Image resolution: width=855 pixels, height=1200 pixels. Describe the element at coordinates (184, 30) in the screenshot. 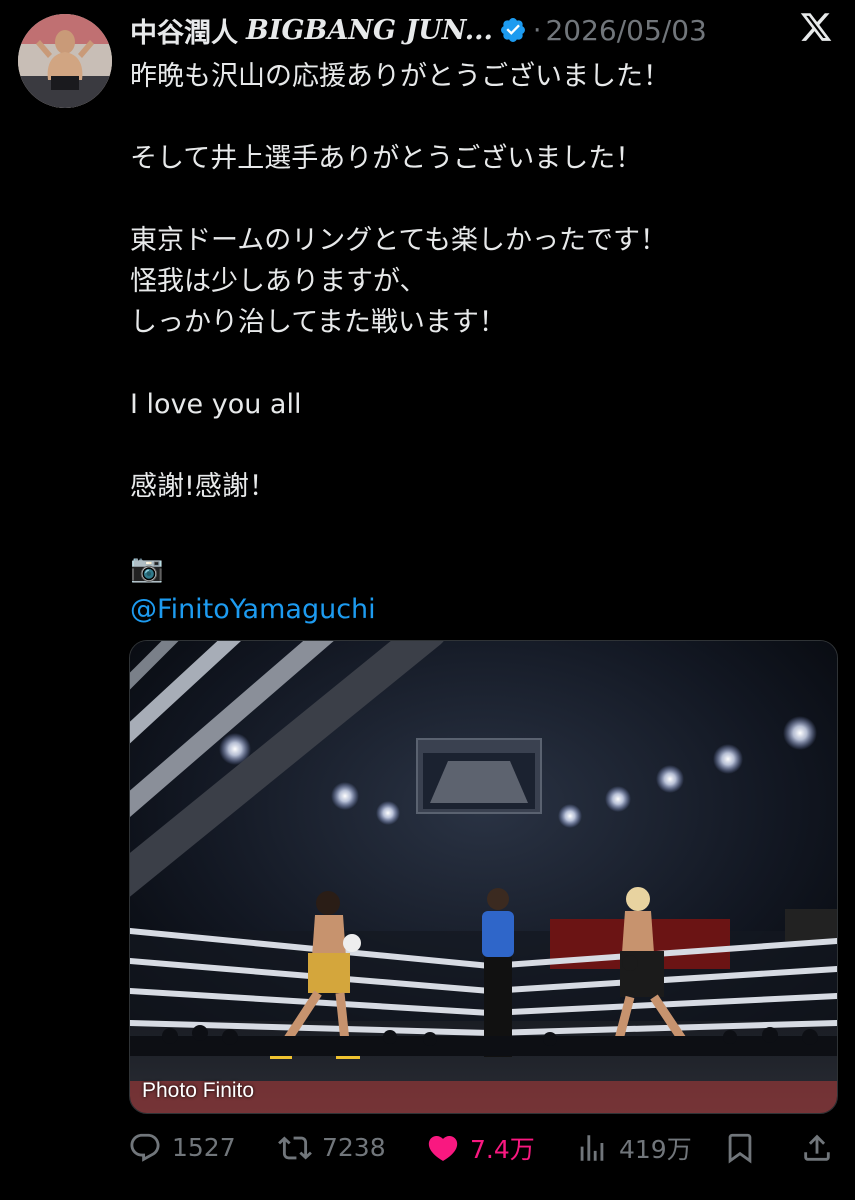

I see `author-name: 中谷潤人` at that location.